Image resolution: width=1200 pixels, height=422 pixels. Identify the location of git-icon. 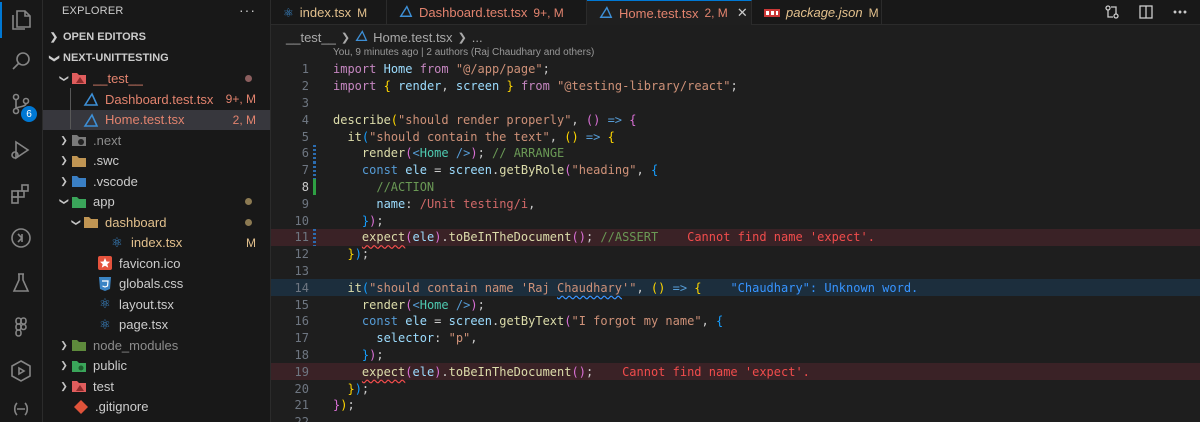
(81, 407).